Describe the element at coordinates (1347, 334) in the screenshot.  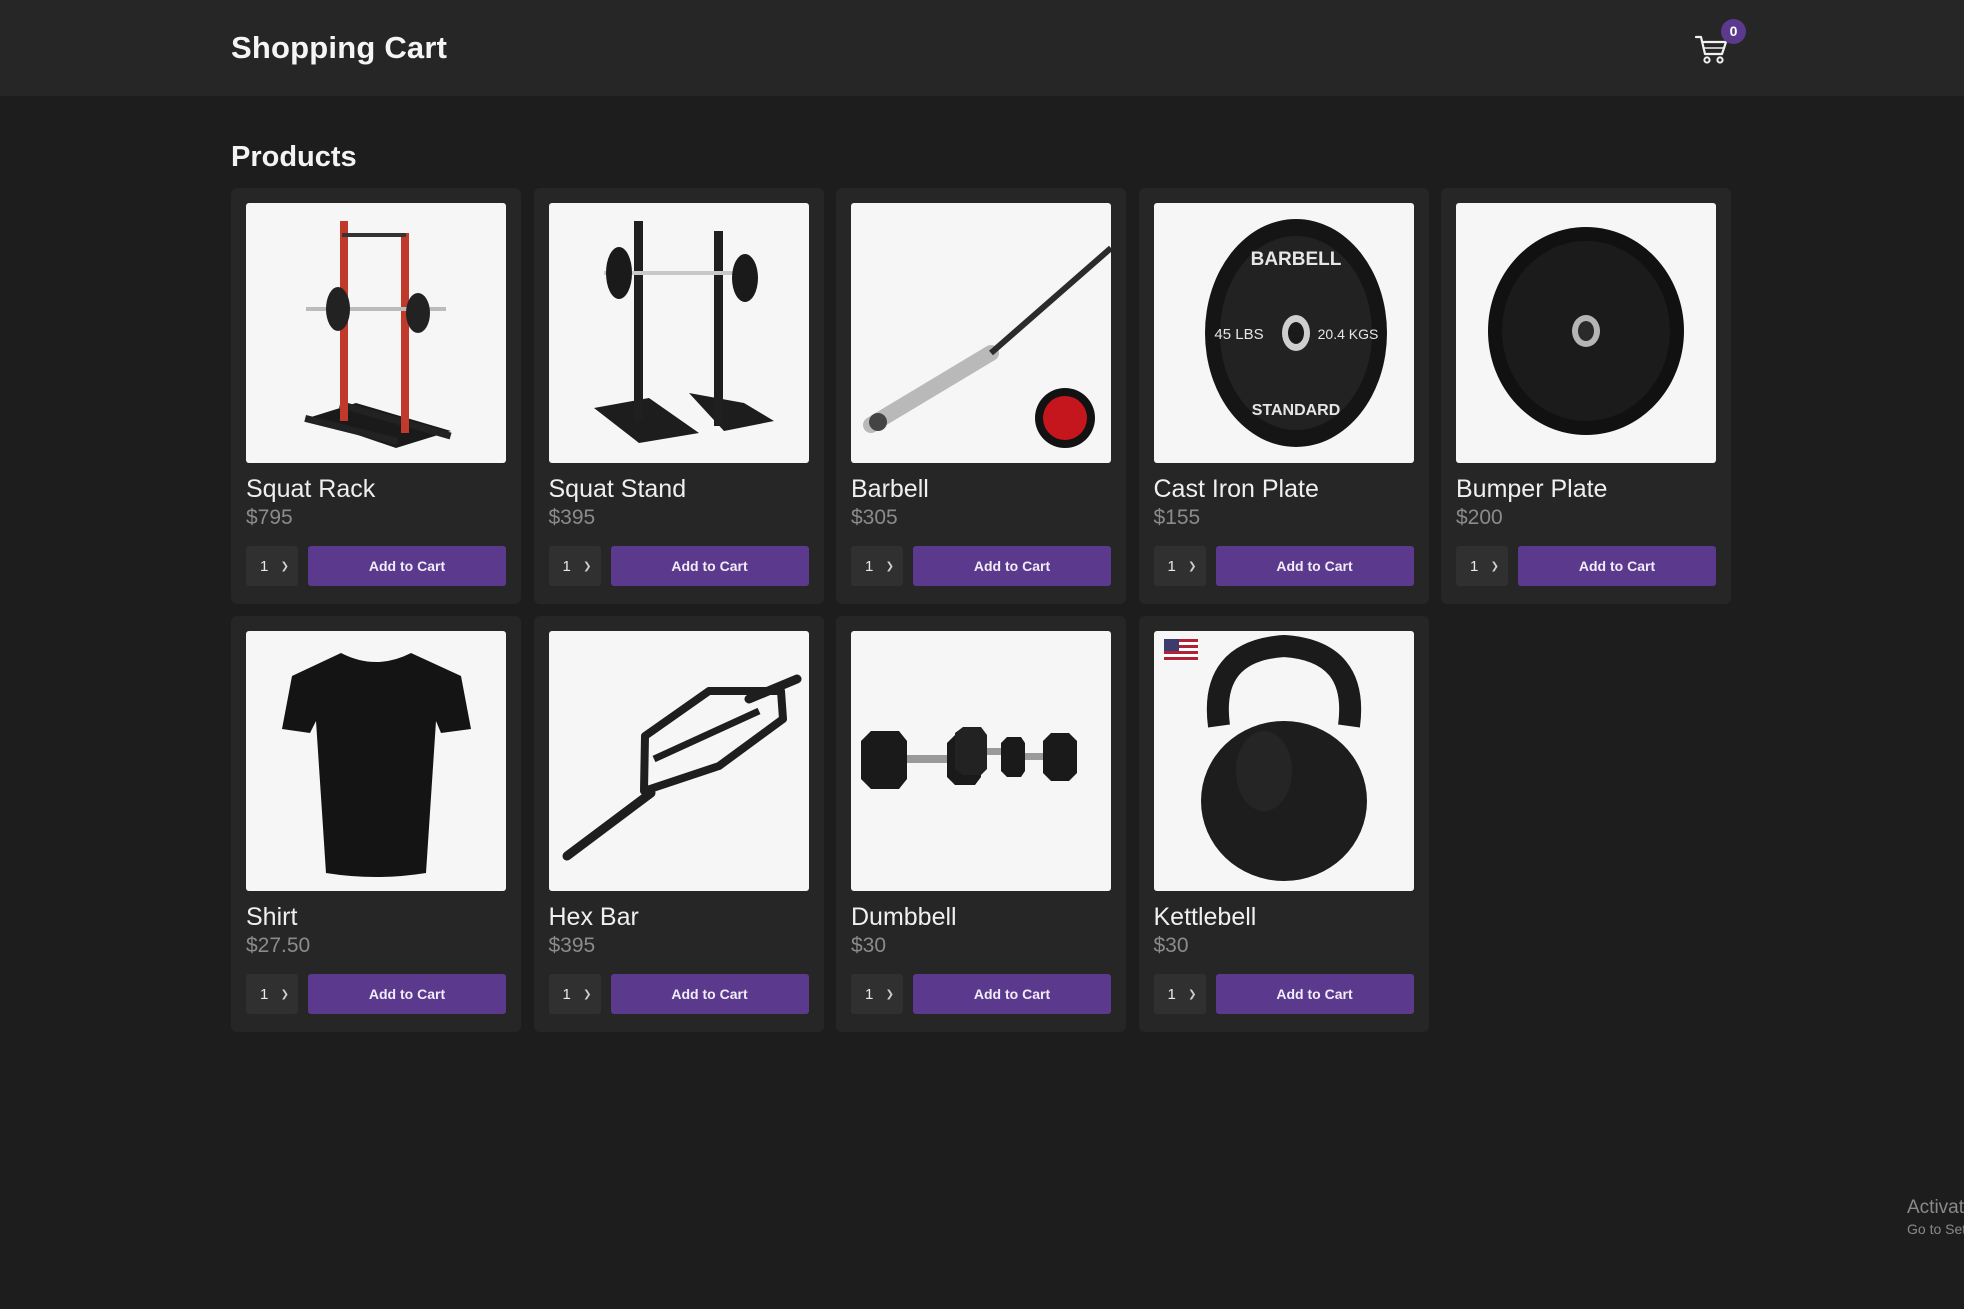
I see `plate-right-text: 20.4 KGS` at that location.